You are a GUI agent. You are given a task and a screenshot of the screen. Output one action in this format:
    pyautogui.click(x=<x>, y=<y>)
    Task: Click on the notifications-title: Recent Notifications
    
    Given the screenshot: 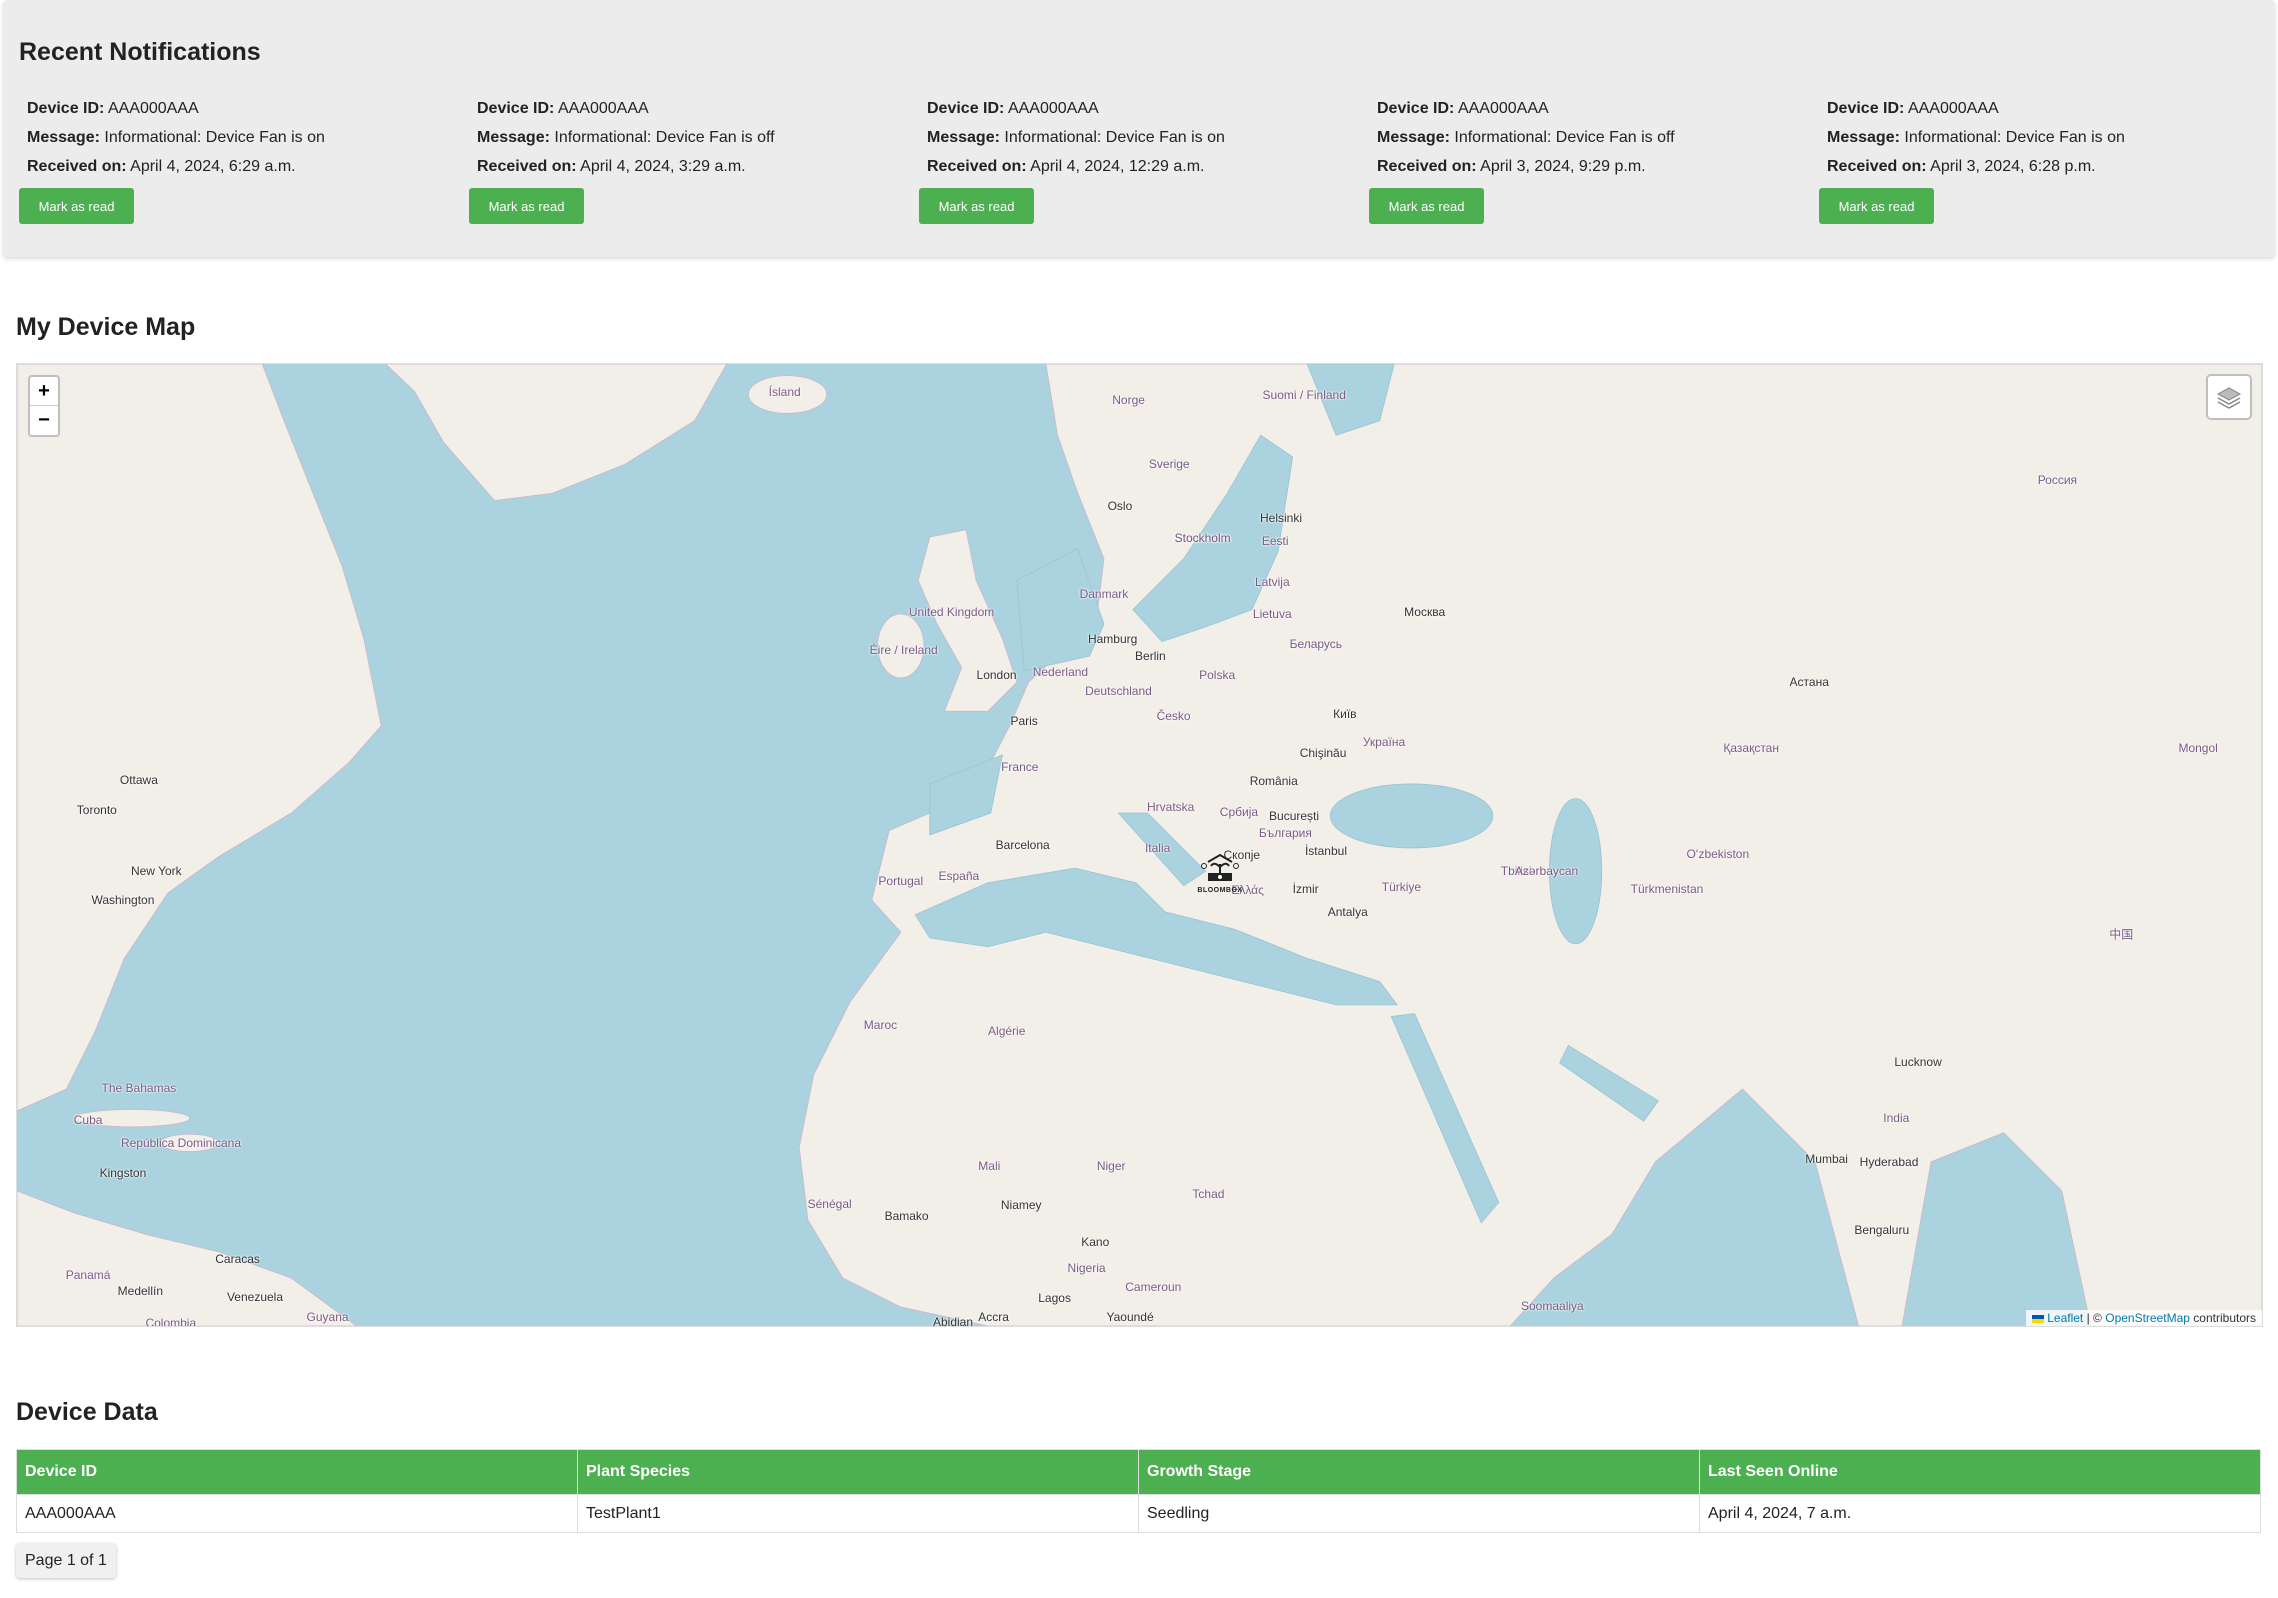 What is the action you would take?
    pyautogui.click(x=140, y=52)
    